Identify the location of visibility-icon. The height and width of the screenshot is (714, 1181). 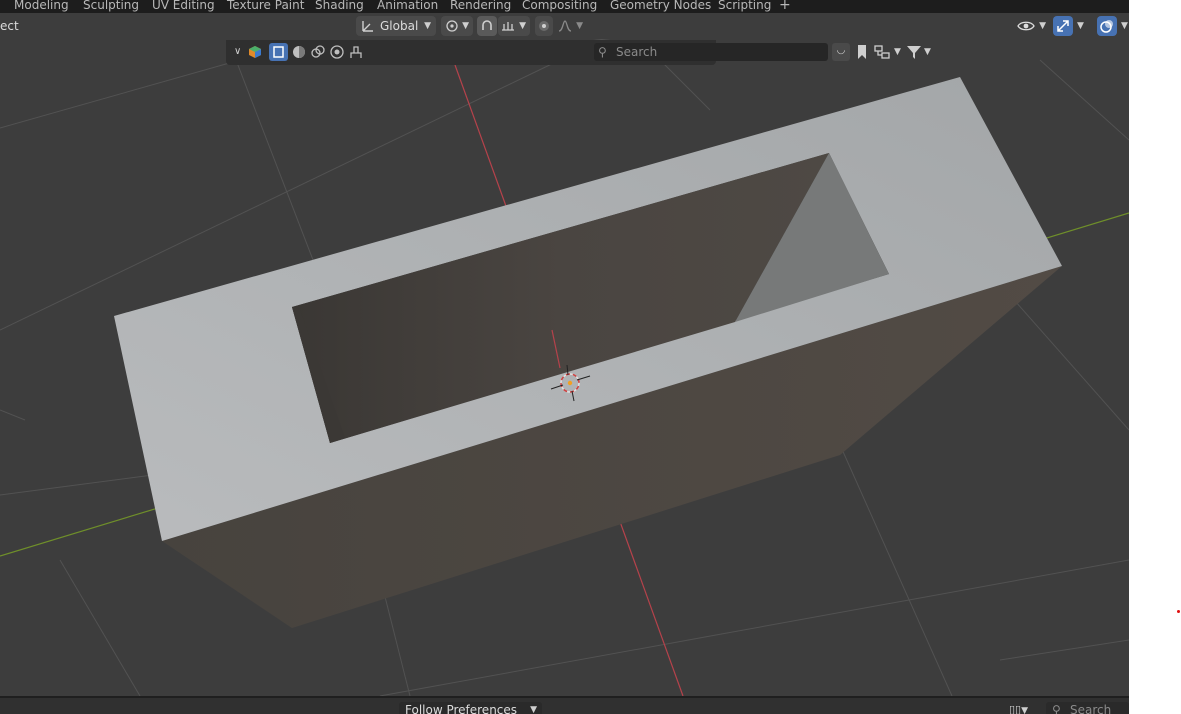
(1026, 26).